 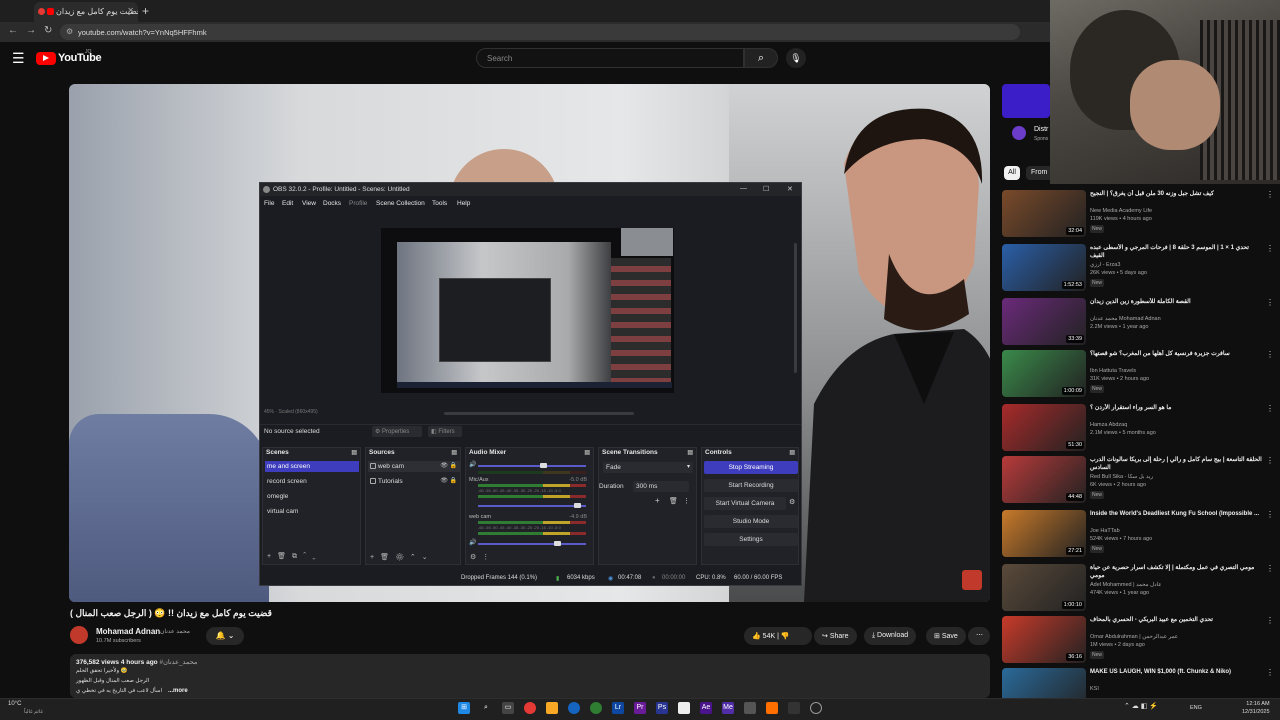 What do you see at coordinates (1105, 265) in the screenshot?
I see `recommendation-channel: ارزي - Erza3` at bounding box center [1105, 265].